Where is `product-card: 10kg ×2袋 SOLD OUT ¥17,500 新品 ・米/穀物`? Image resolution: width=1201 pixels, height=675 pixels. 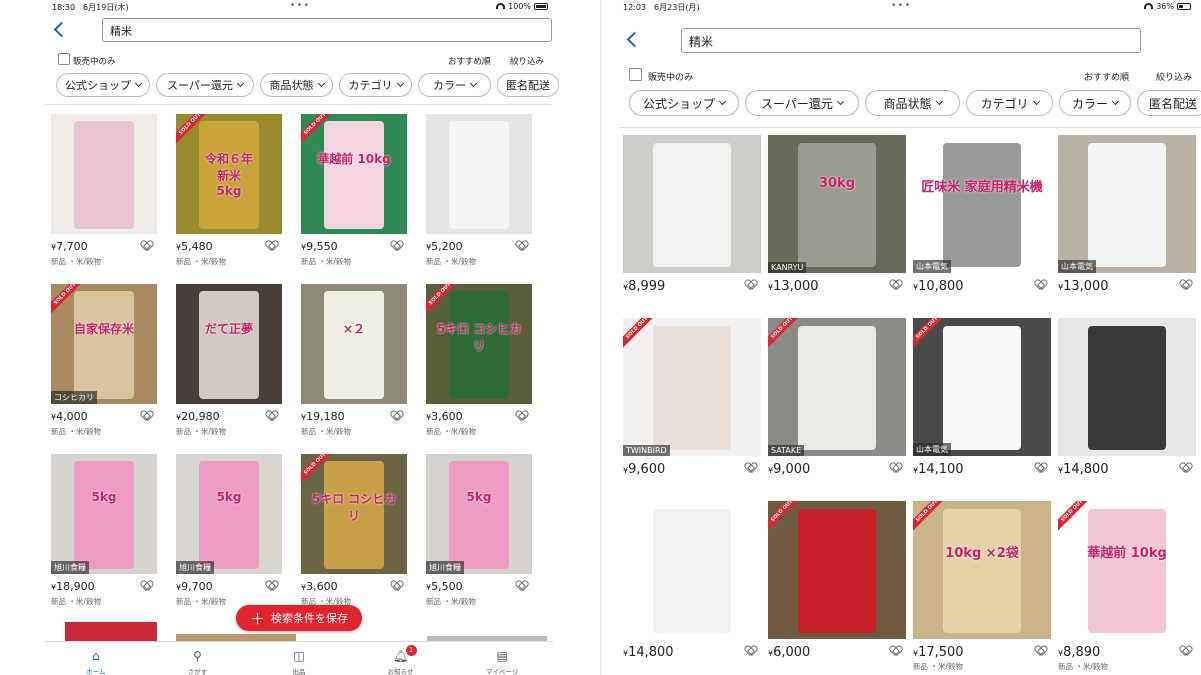
product-card: 10kg ×2袋 SOLD OUT ¥17,500 新品 ・米/穀物 is located at coordinates (982, 588).